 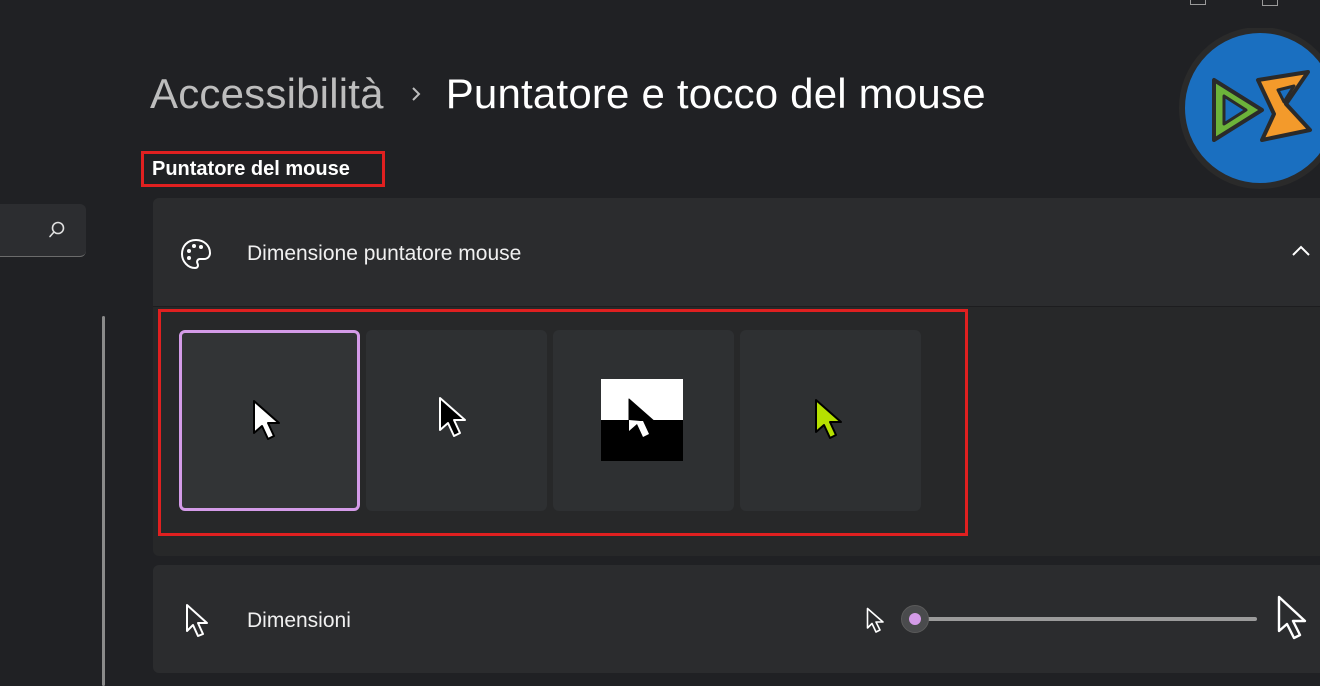 I want to click on custom-color-pointer-icon, so click(x=828, y=419).